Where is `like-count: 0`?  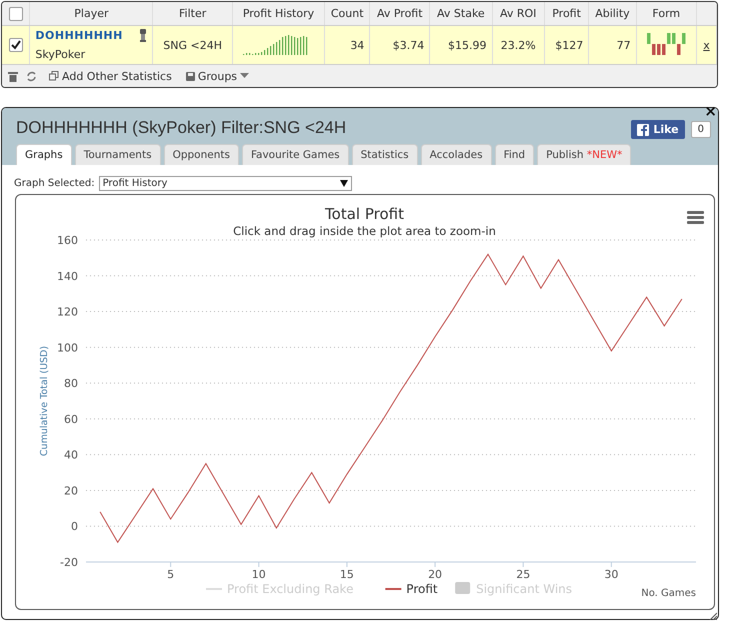 like-count: 0 is located at coordinates (700, 129).